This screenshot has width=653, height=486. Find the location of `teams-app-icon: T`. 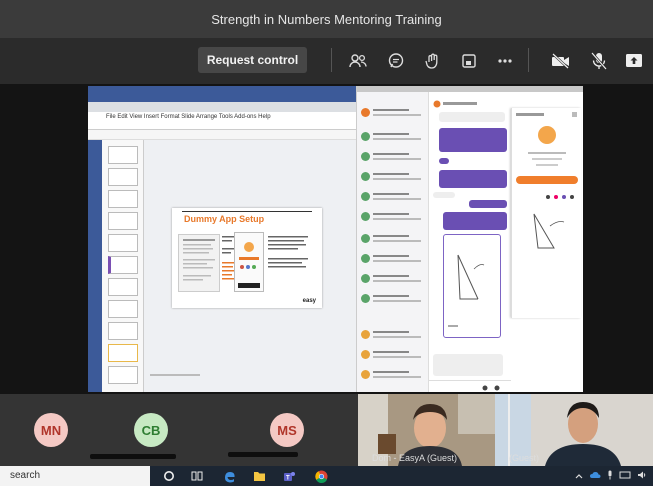

teams-app-icon: T is located at coordinates (289, 476).